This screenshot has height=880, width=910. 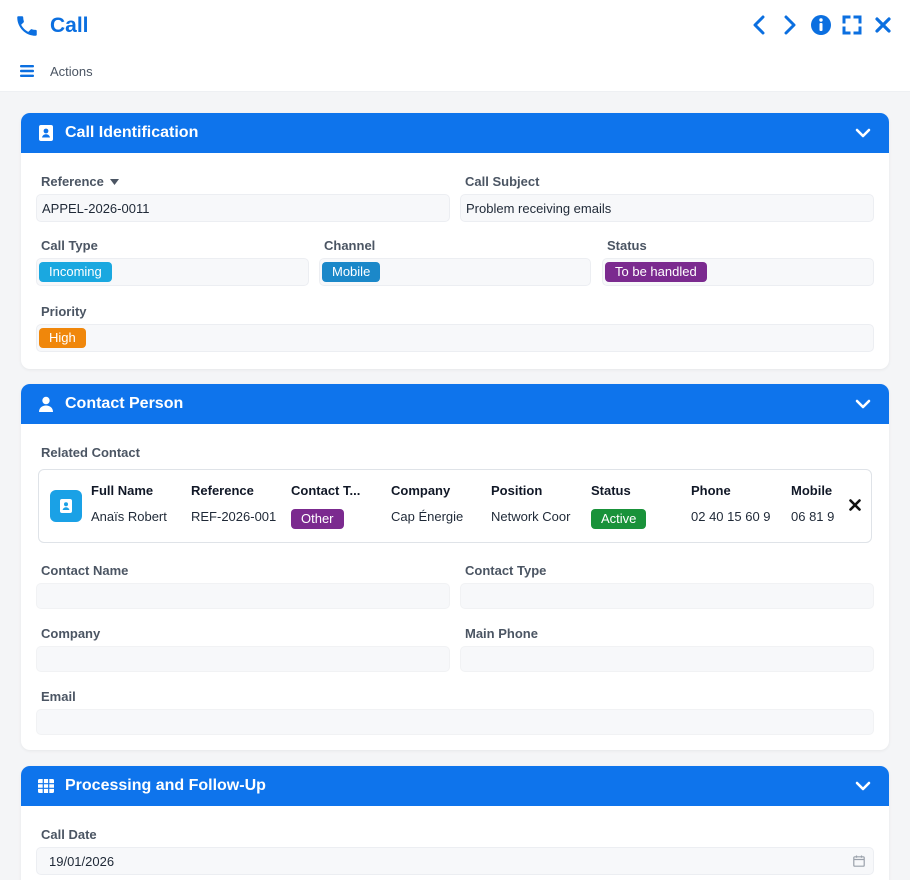 I want to click on section-header: Contact Person, so click(x=455, y=404).